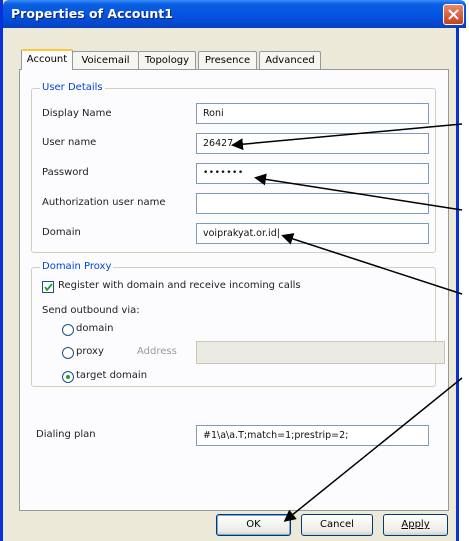 The height and width of the screenshot is (541, 469). I want to click on arrow-domain, so click(372, 264).